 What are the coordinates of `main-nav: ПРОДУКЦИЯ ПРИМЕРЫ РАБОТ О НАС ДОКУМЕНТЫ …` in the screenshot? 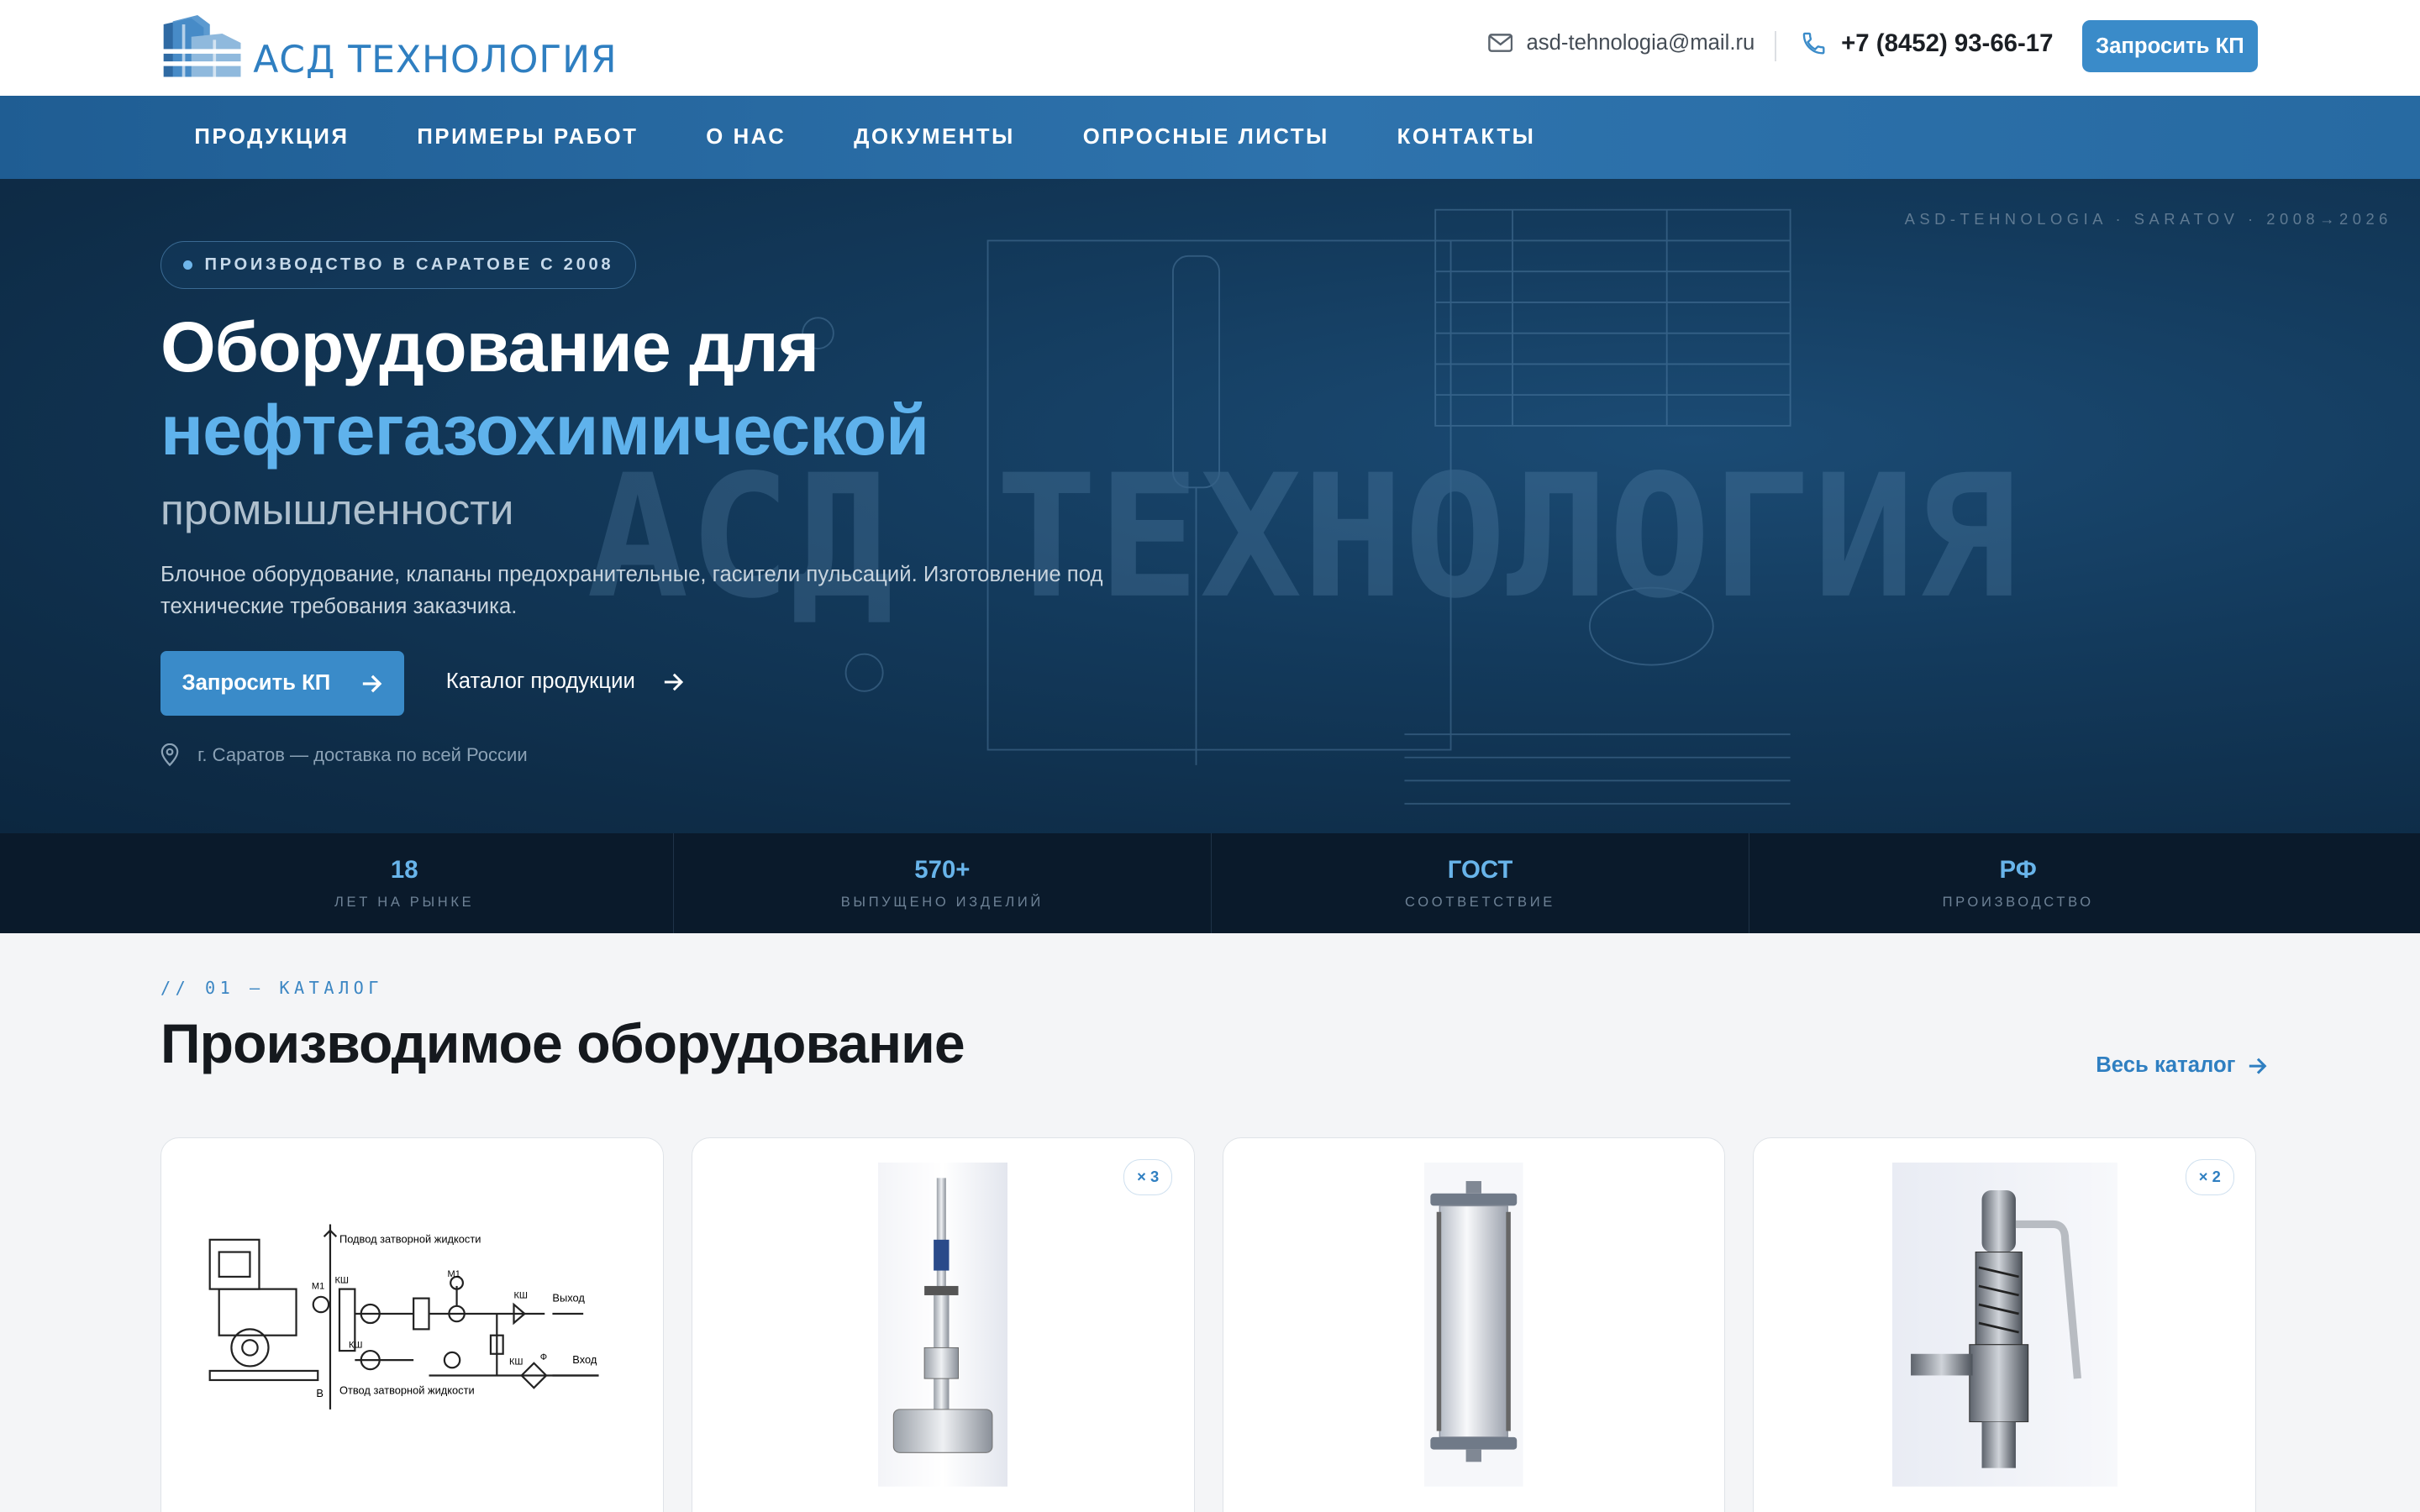 It's located at (1210, 137).